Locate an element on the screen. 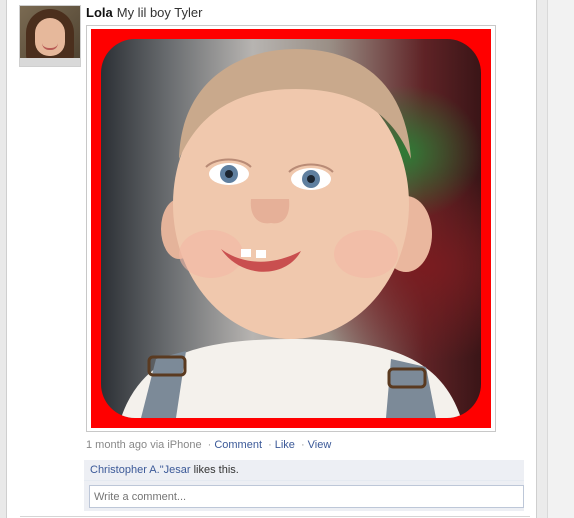 The image size is (574, 518). view-link: View is located at coordinates (320, 445).